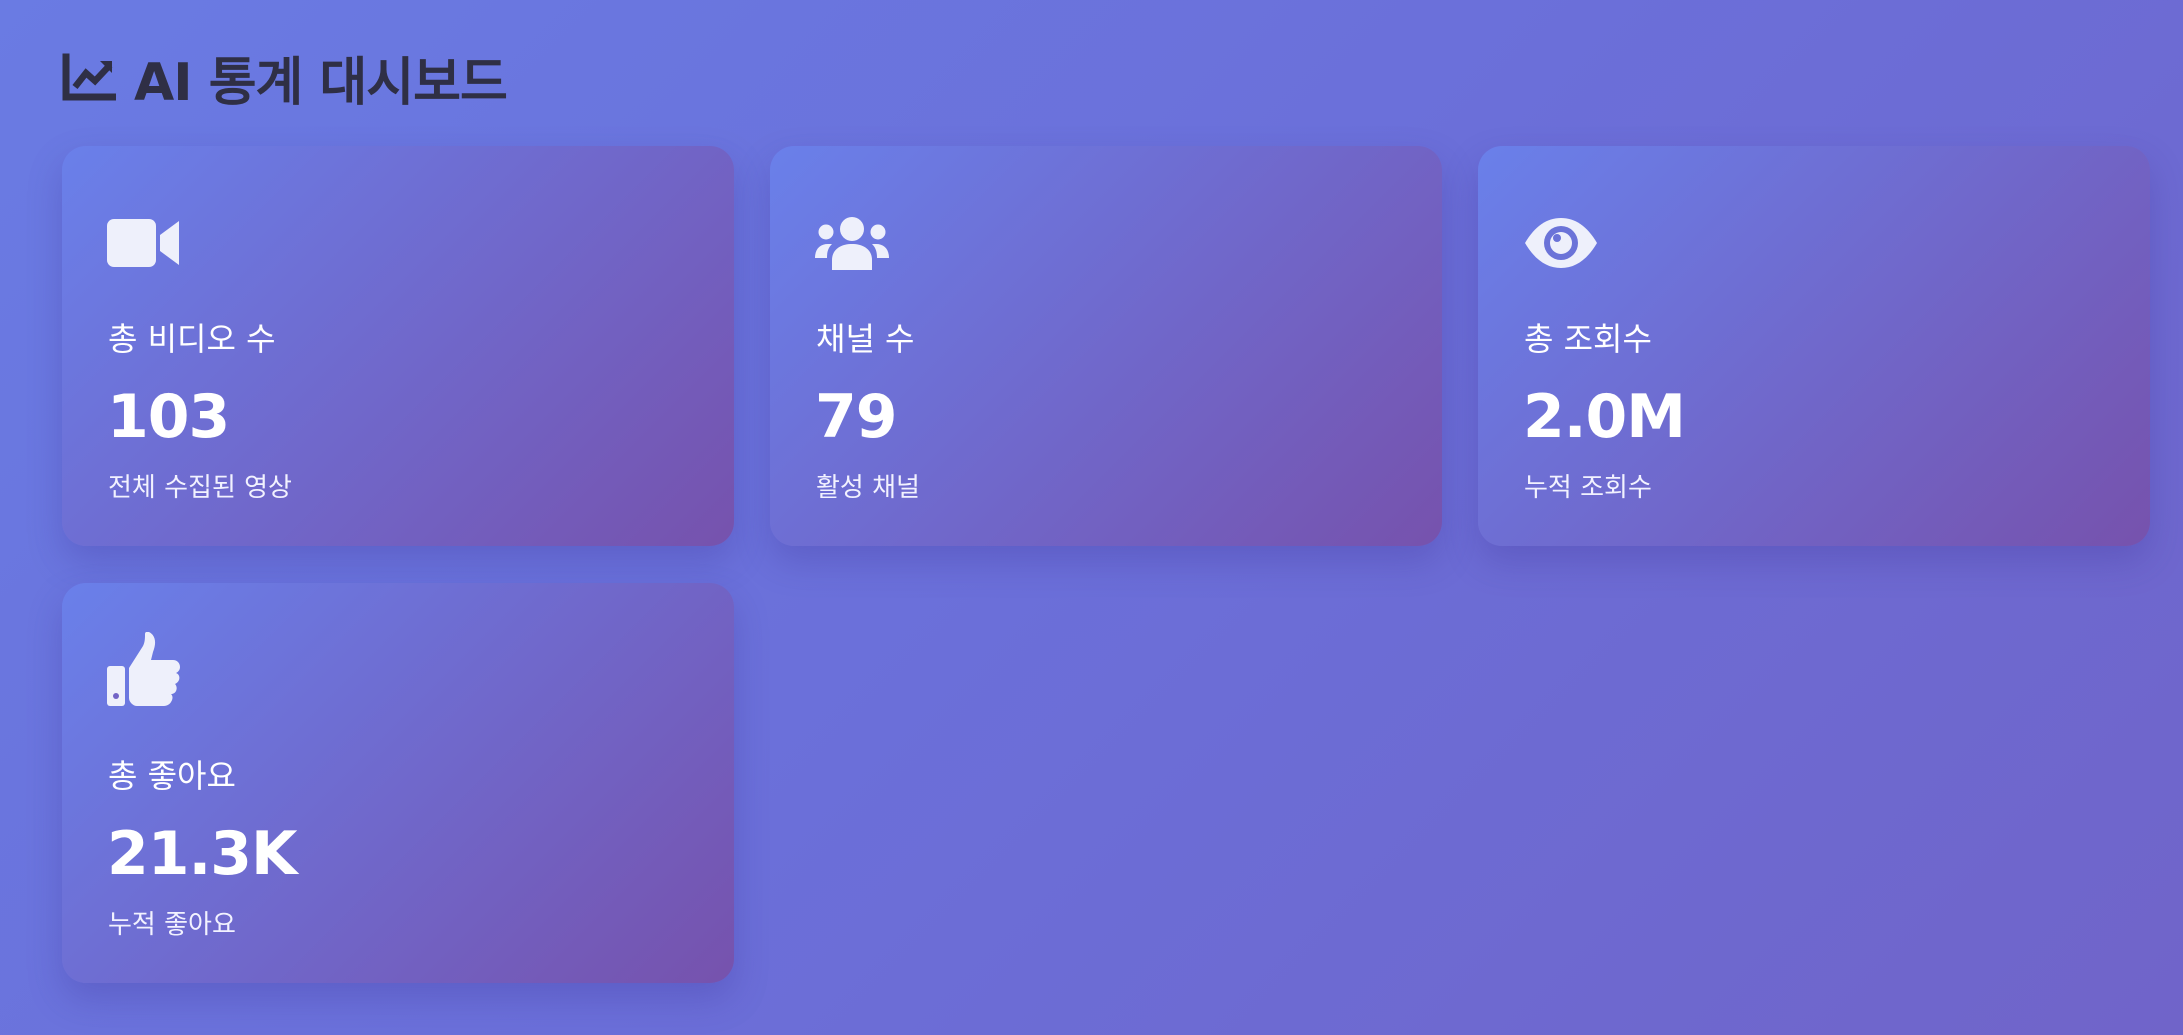  What do you see at coordinates (200, 488) in the screenshot?
I see `stat-subtitle: 전체 수집된 영상` at bounding box center [200, 488].